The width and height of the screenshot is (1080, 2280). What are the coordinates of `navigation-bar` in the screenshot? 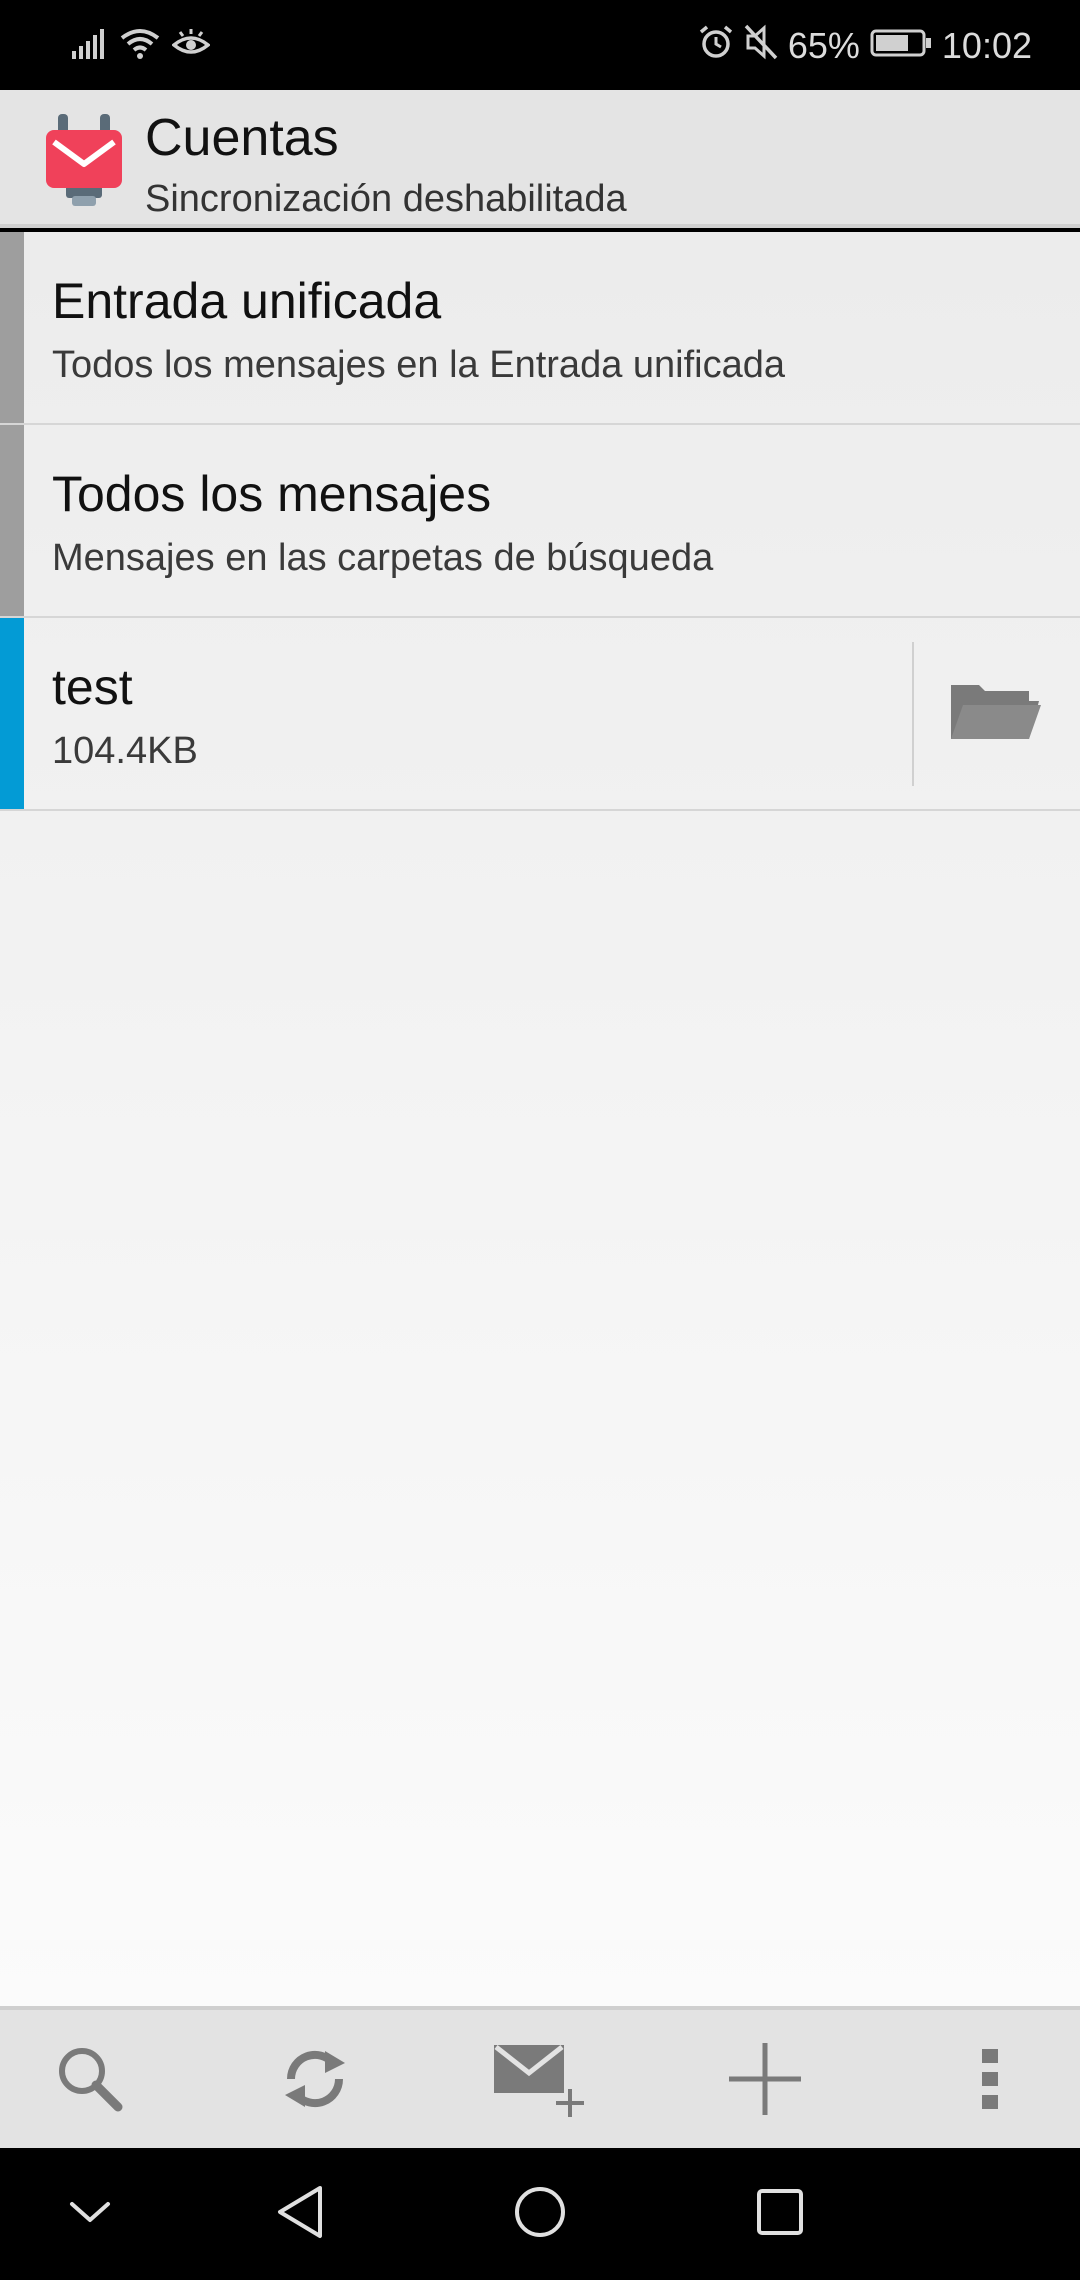 It's located at (540, 2214).